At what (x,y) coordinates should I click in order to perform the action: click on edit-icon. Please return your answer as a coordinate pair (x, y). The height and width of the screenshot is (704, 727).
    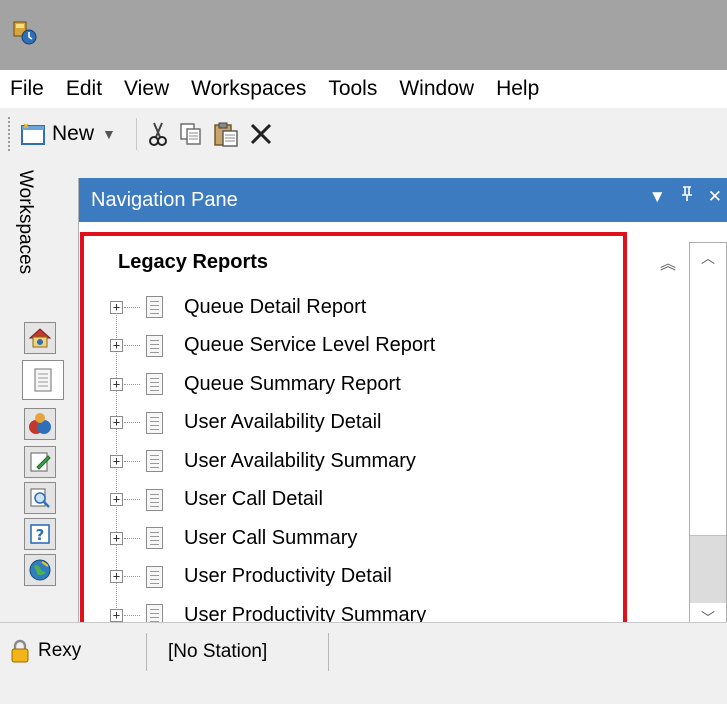
    Looking at the image, I should click on (40, 462).